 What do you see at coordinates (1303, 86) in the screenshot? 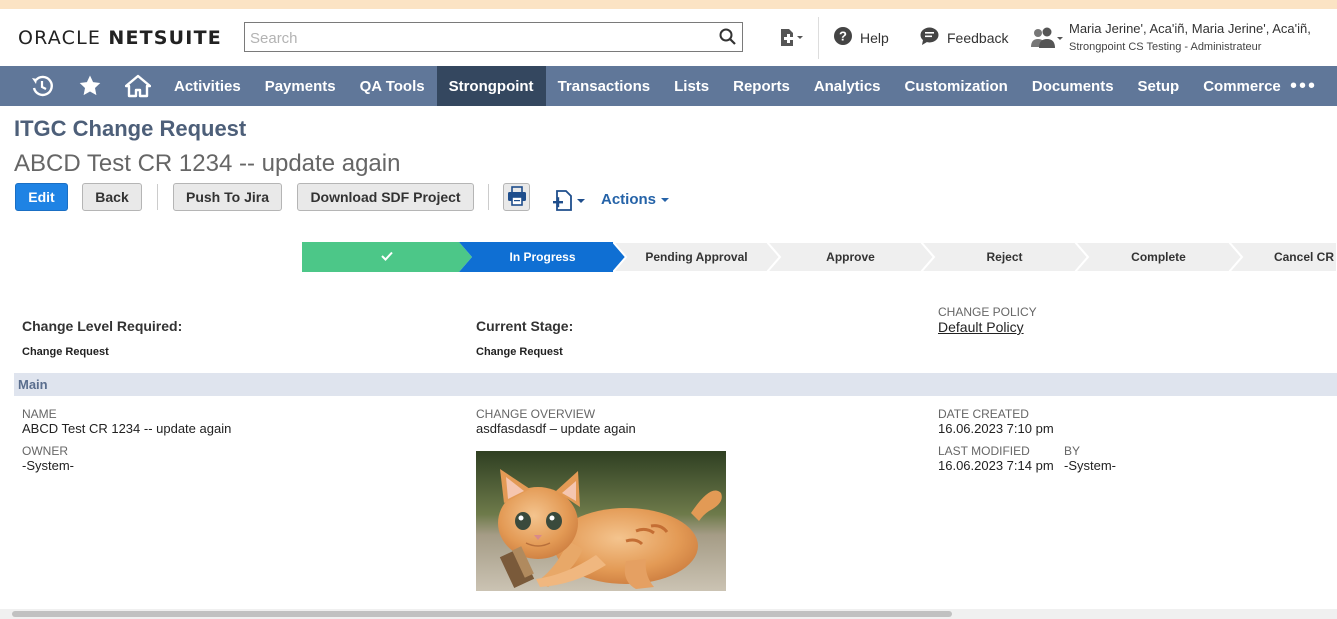
I see `nav-more-icon: •••` at bounding box center [1303, 86].